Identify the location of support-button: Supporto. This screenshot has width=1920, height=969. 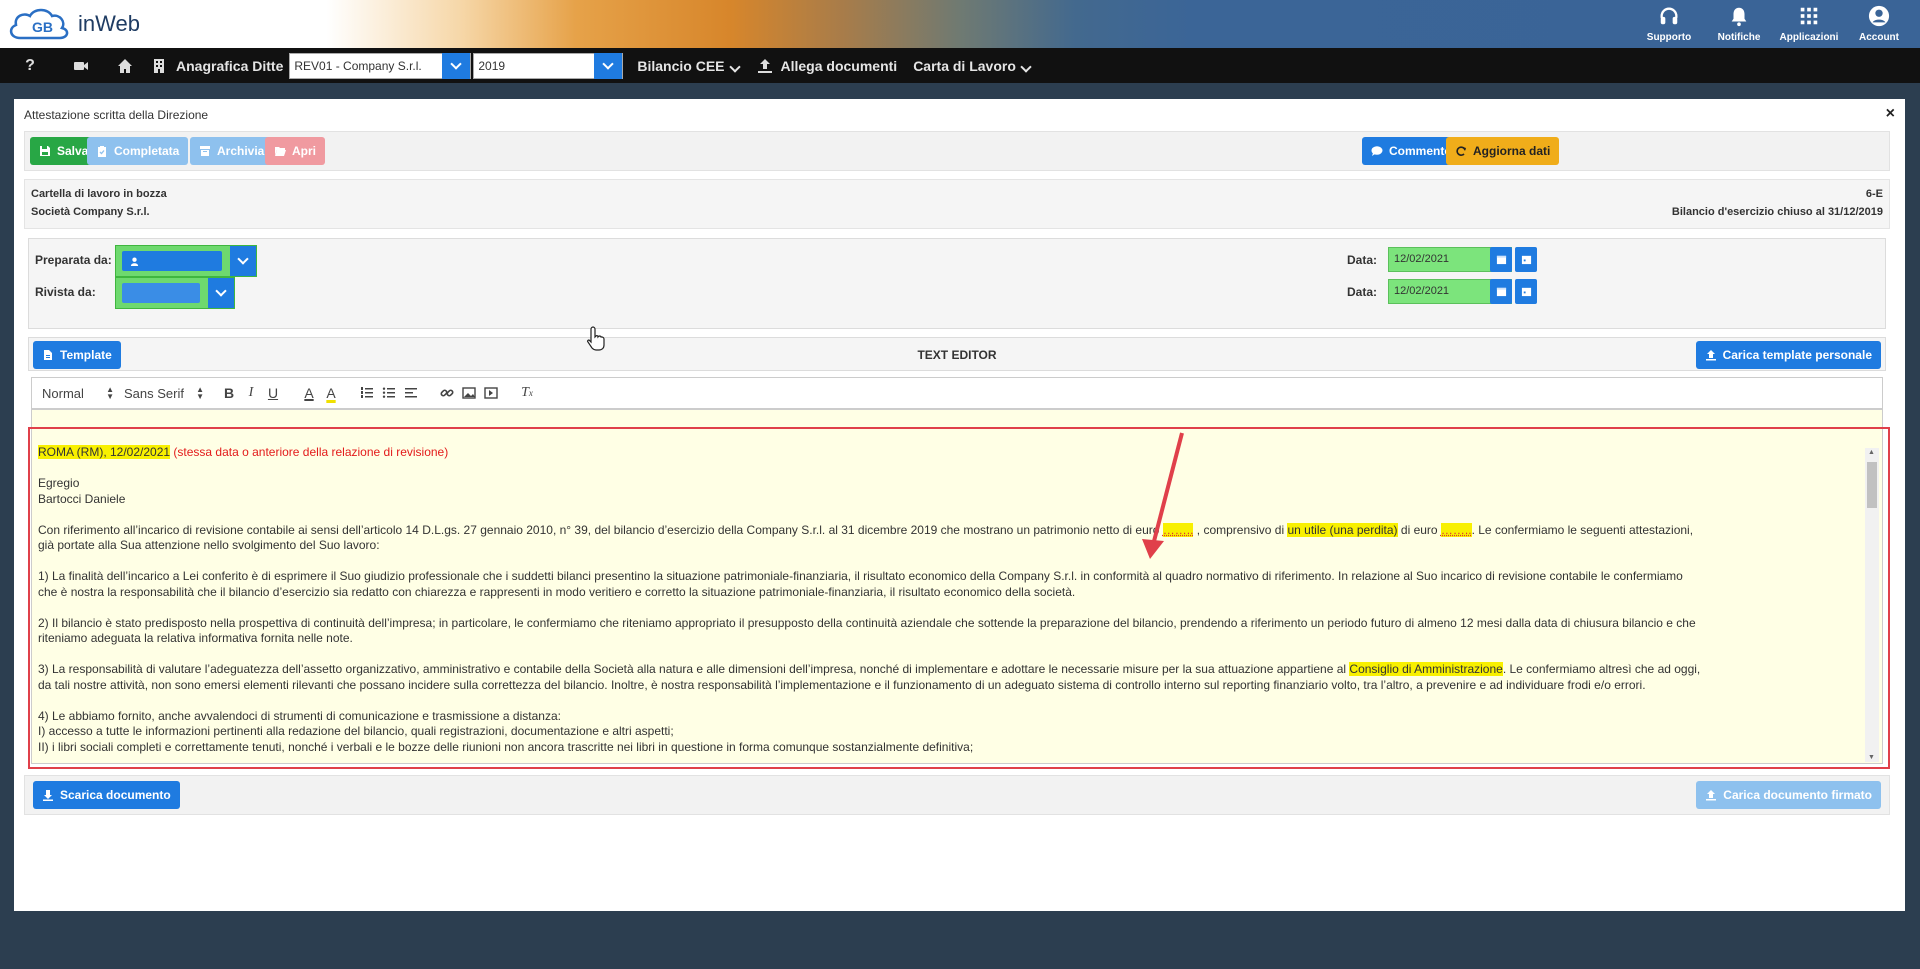
(1669, 24).